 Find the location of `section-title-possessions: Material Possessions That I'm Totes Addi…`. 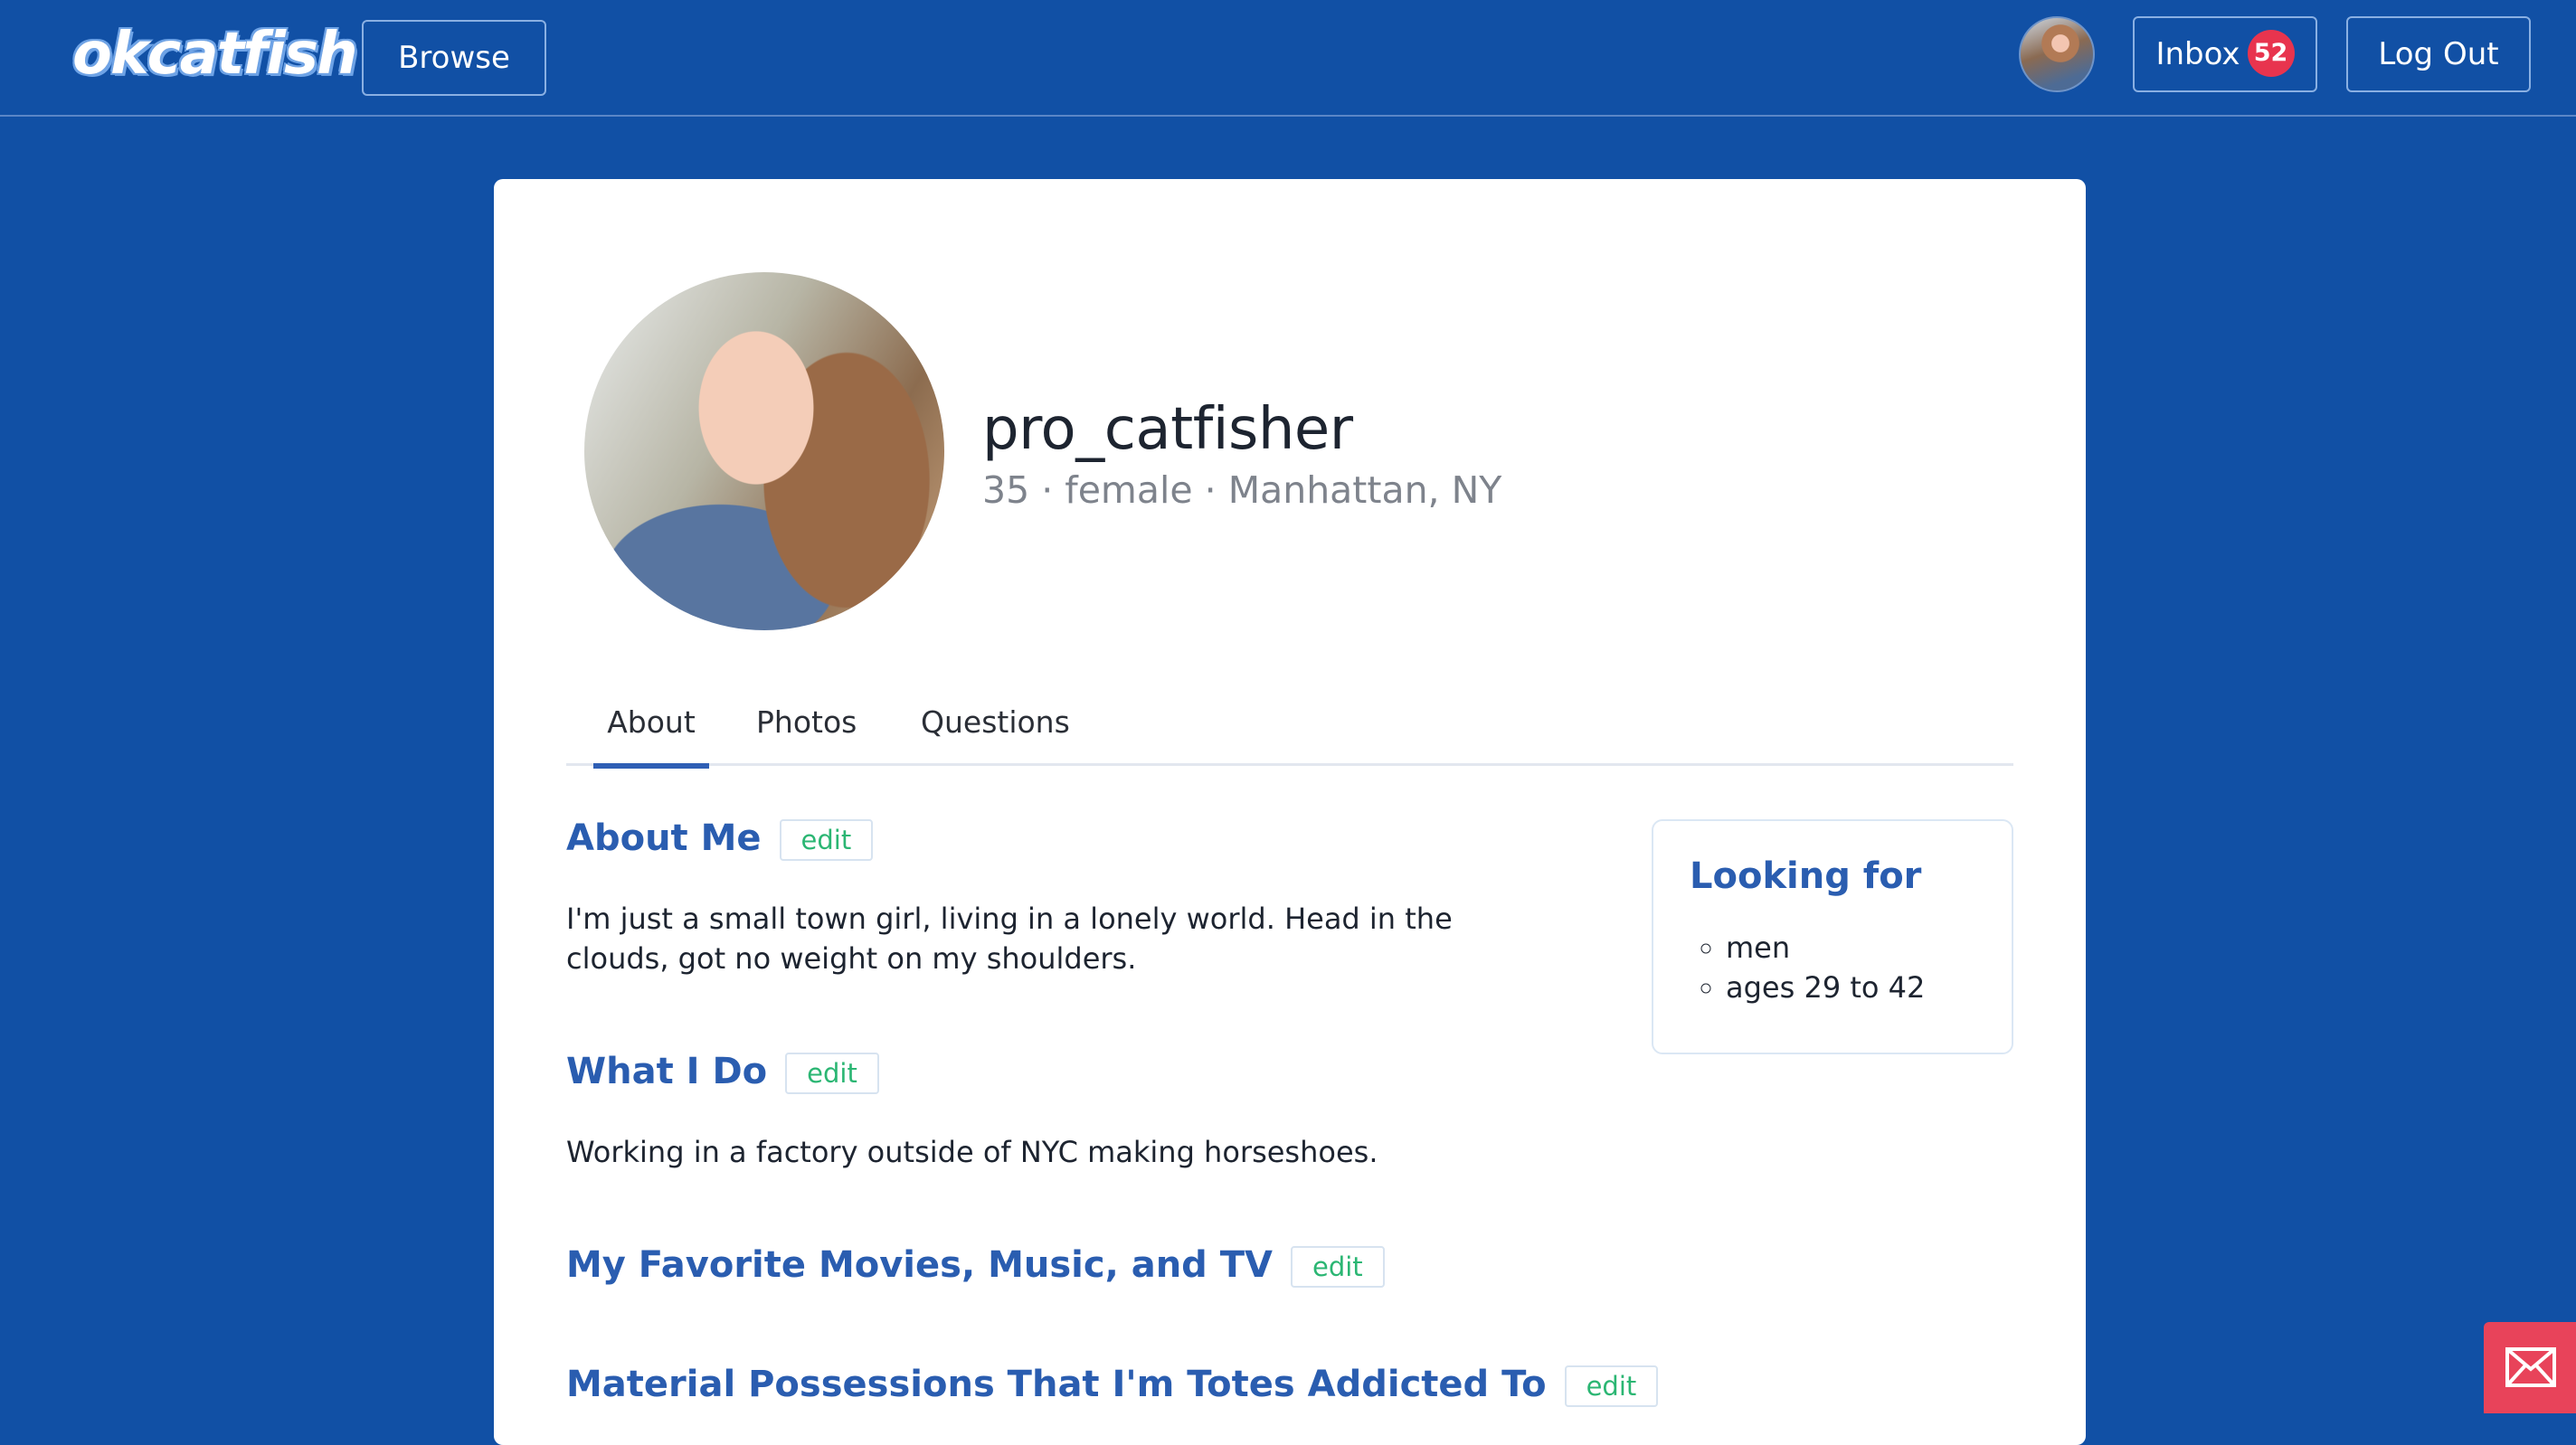

section-title-possessions: Material Possessions That I'm Totes Addi… is located at coordinates (1113, 1385).